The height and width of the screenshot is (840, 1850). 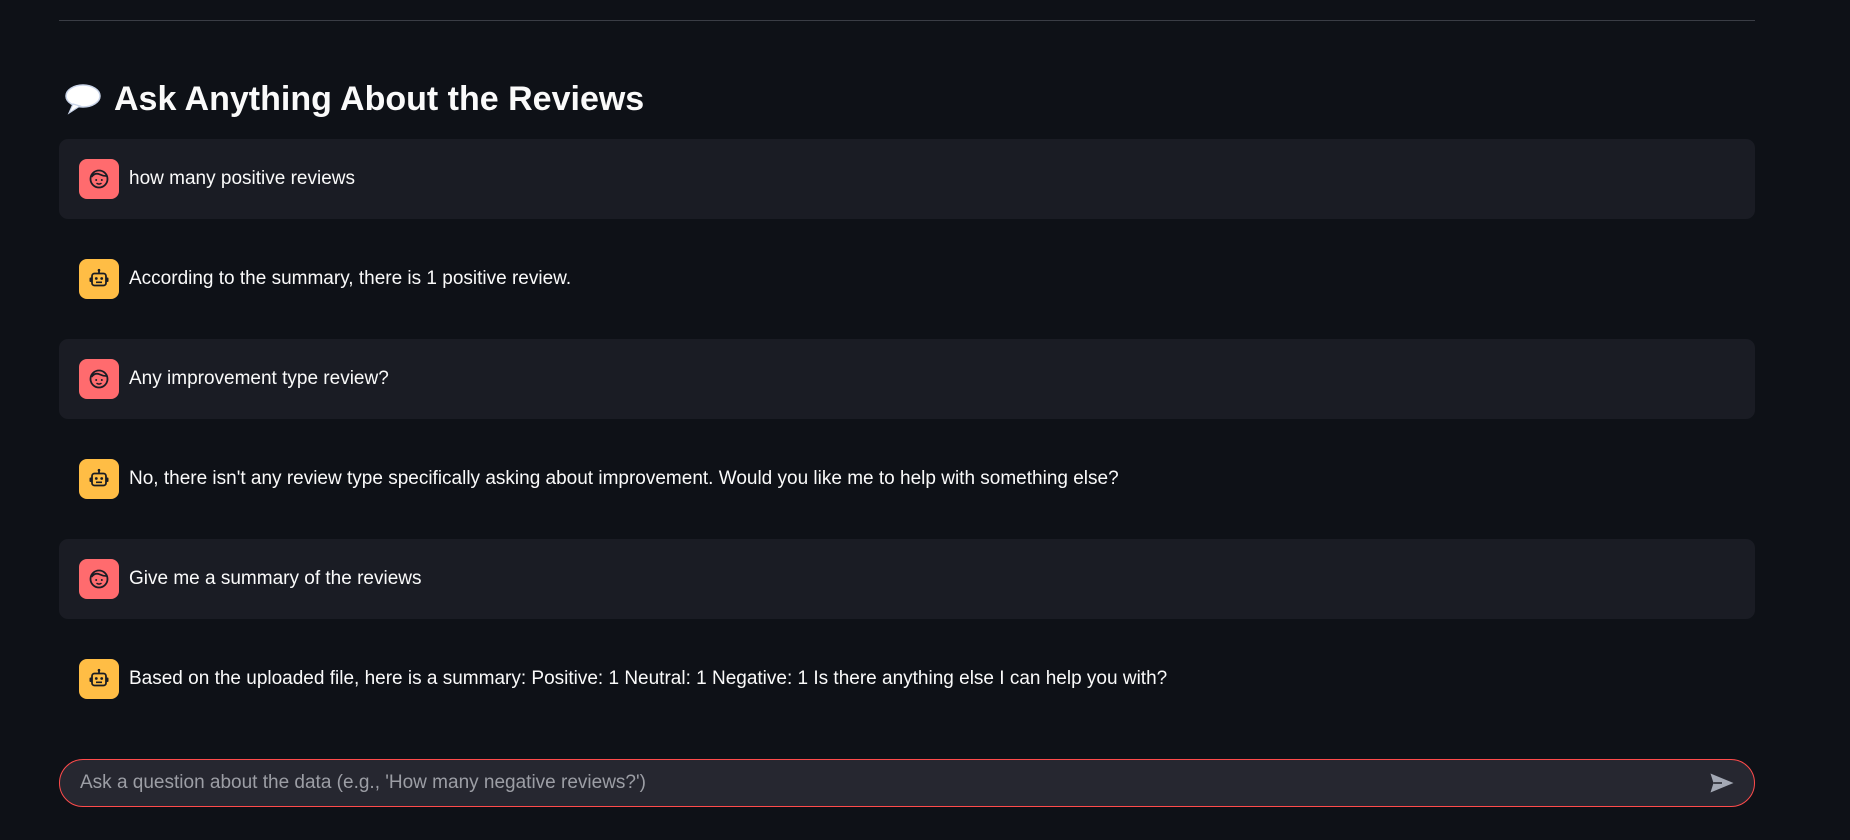 I want to click on page-title: Ask Anything About the Reviews, so click(x=379, y=98).